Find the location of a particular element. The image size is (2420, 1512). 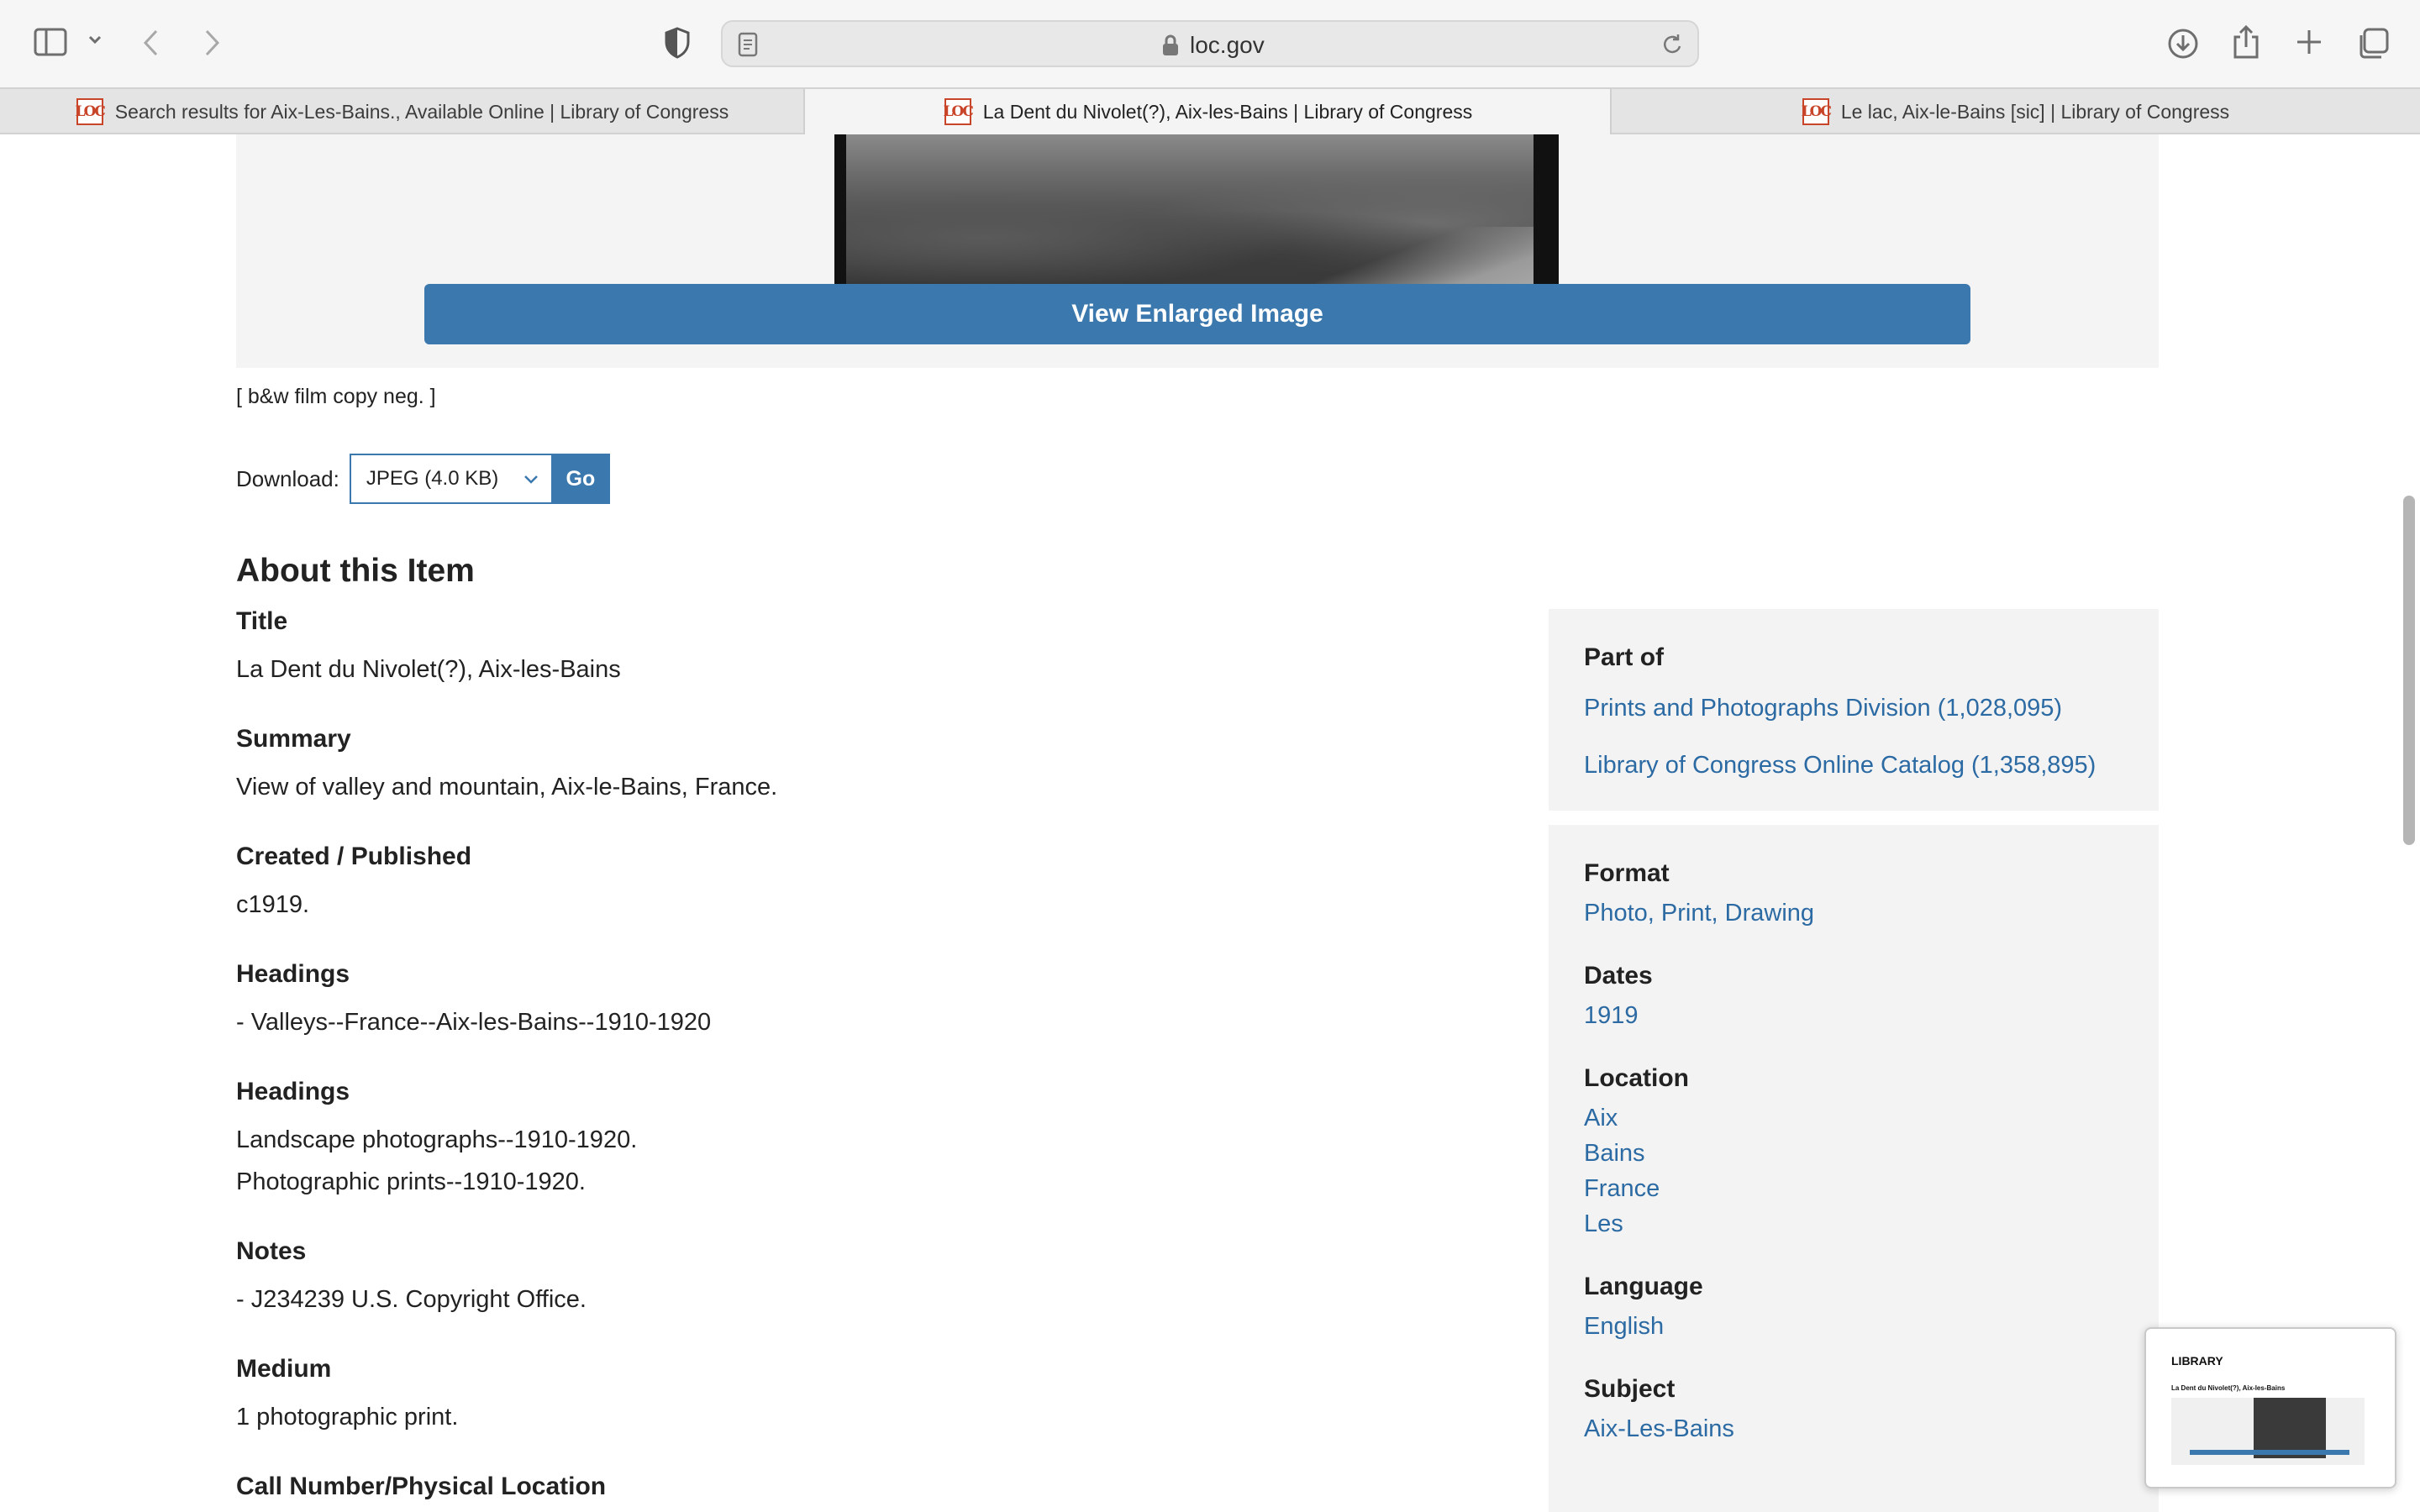

field-label: Created / Published is located at coordinates (354, 856).